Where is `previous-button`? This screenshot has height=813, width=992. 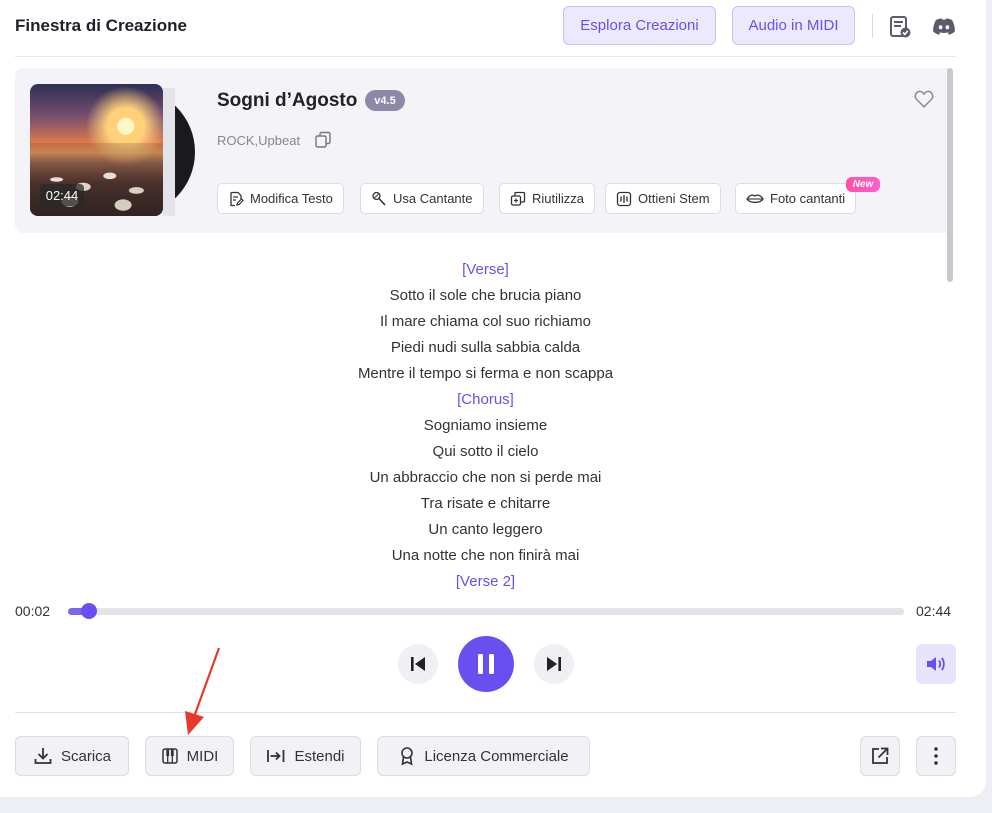 previous-button is located at coordinates (418, 664).